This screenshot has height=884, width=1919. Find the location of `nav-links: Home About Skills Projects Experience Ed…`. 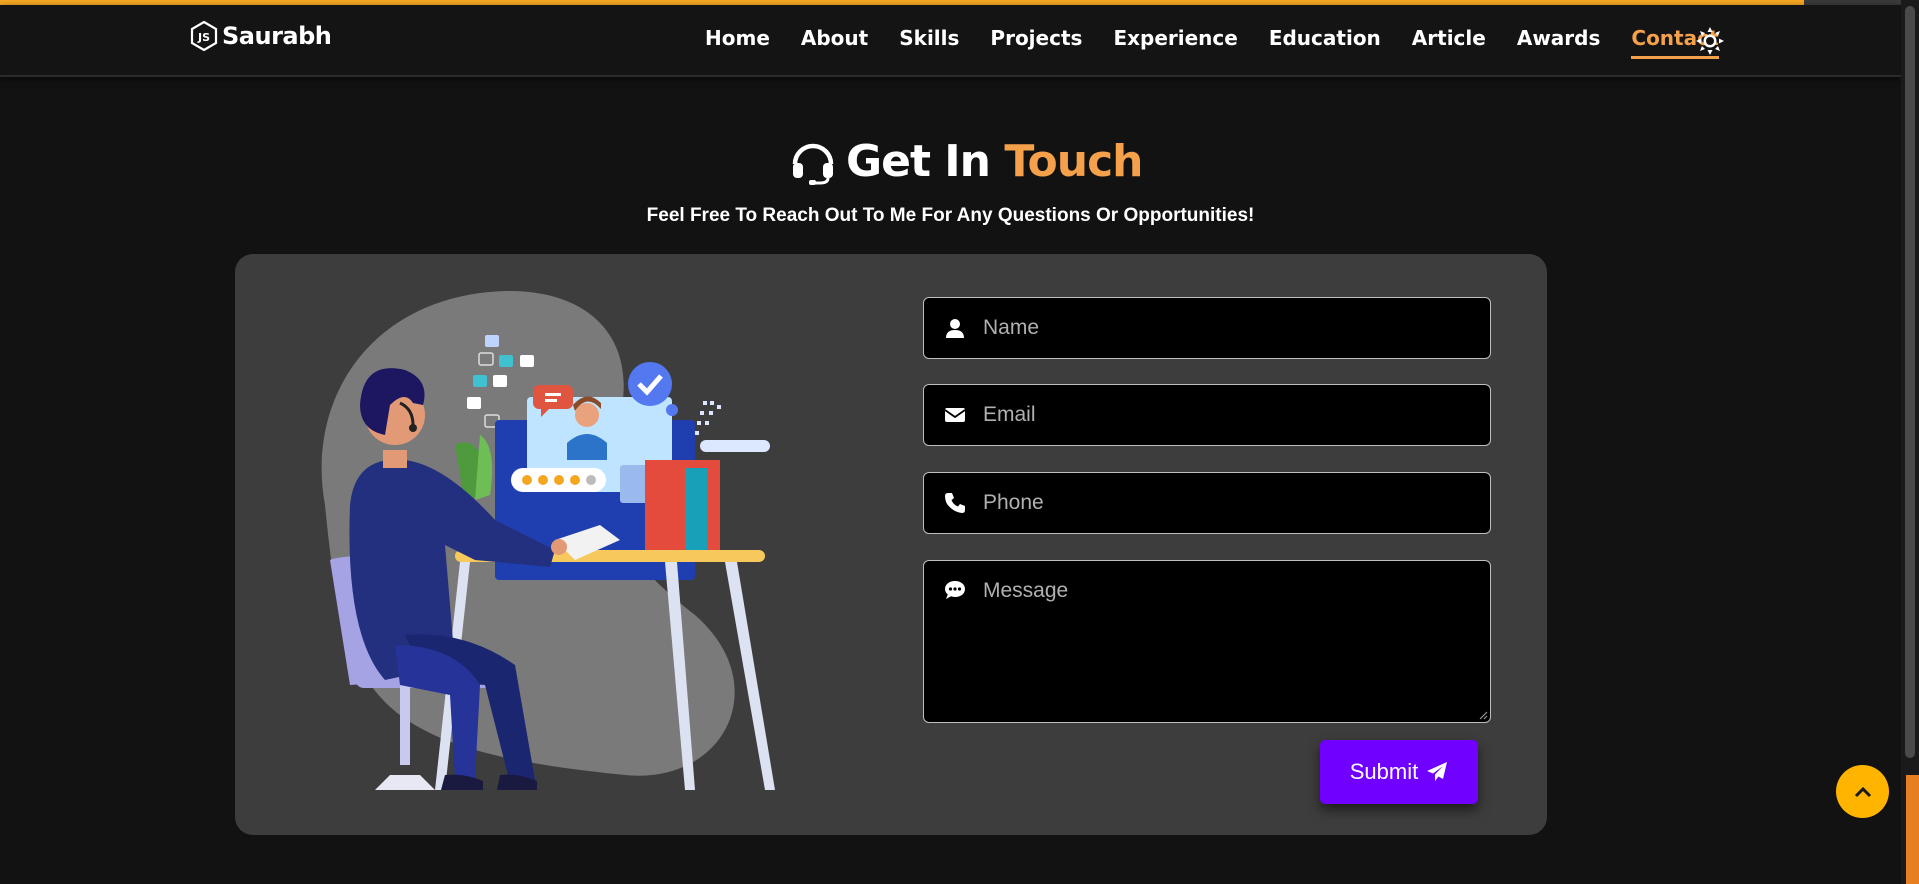

nav-links: Home About Skills Projects Experience Ed… is located at coordinates (1227, 42).